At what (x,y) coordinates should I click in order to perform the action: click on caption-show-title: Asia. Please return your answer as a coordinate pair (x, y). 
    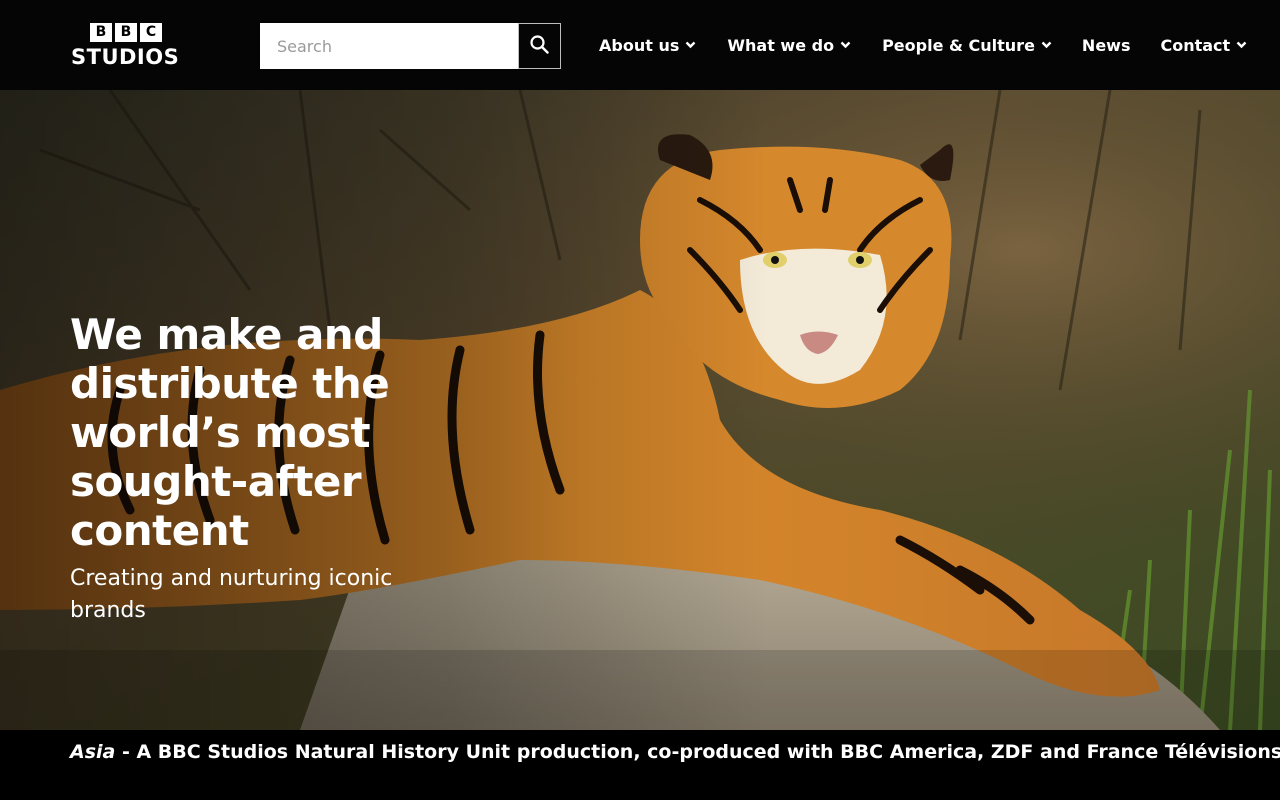
    Looking at the image, I should click on (93, 752).